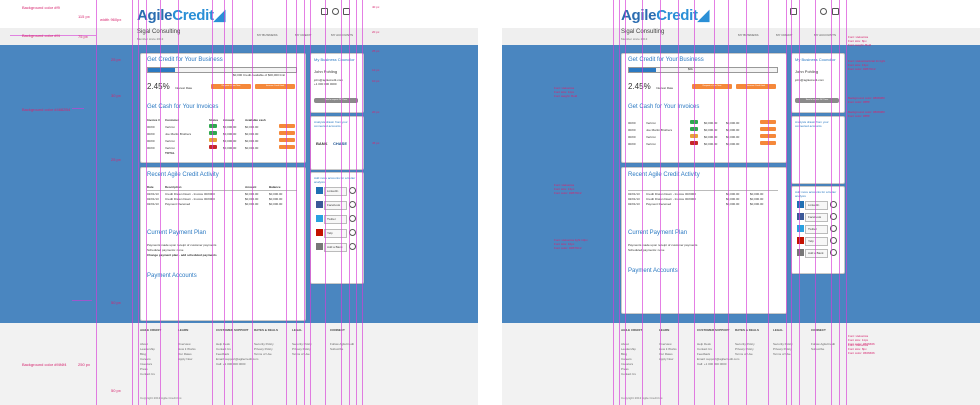  Describe the element at coordinates (718, 359) in the screenshot. I see `footer-link: Email: support@agilecredit.com` at that location.